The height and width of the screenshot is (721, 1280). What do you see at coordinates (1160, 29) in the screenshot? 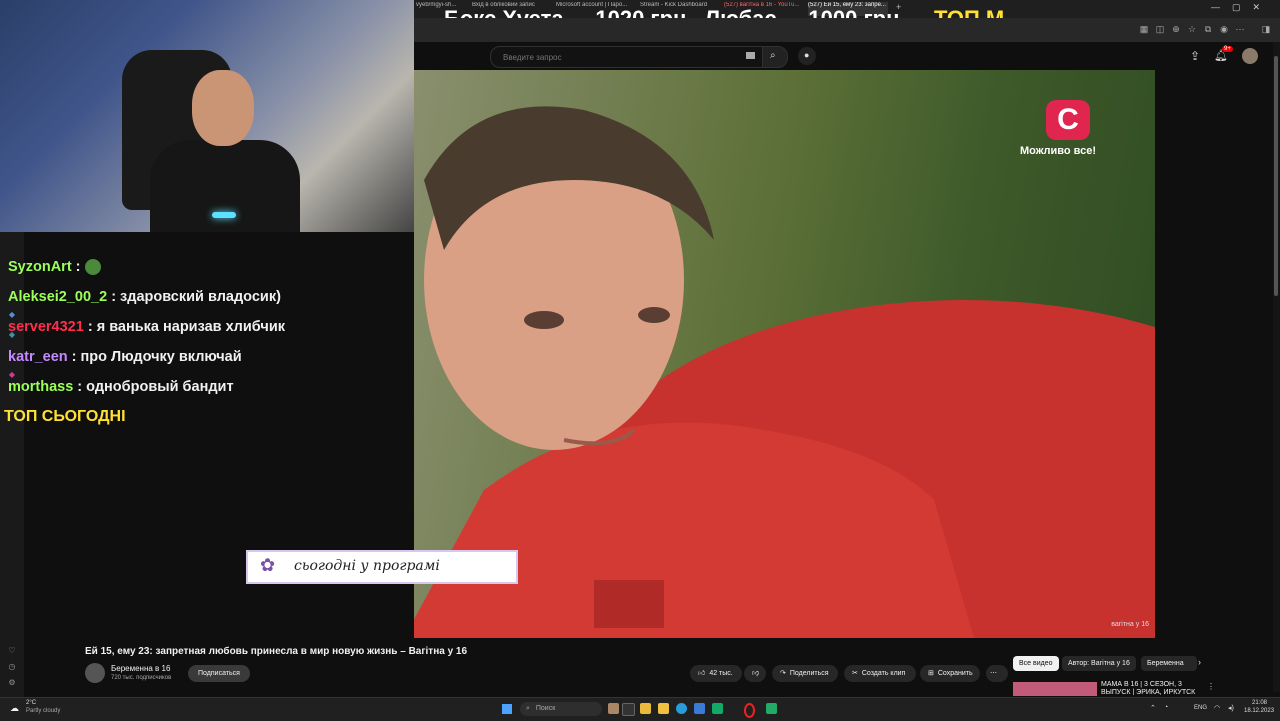
I see `screenshot-icon: ◫` at bounding box center [1160, 29].